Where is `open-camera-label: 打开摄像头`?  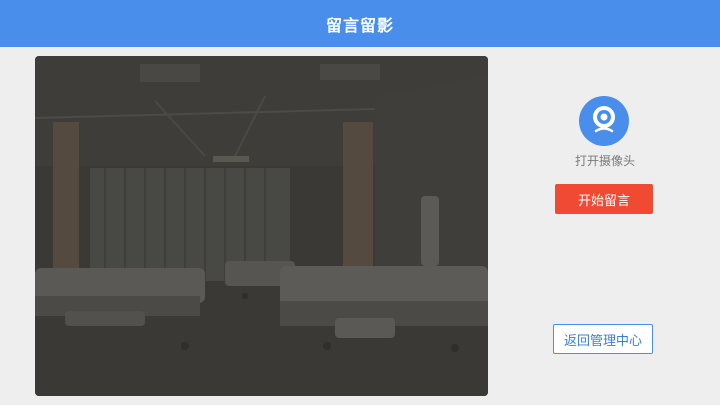
open-camera-label: 打开摄像头 is located at coordinates (604, 161).